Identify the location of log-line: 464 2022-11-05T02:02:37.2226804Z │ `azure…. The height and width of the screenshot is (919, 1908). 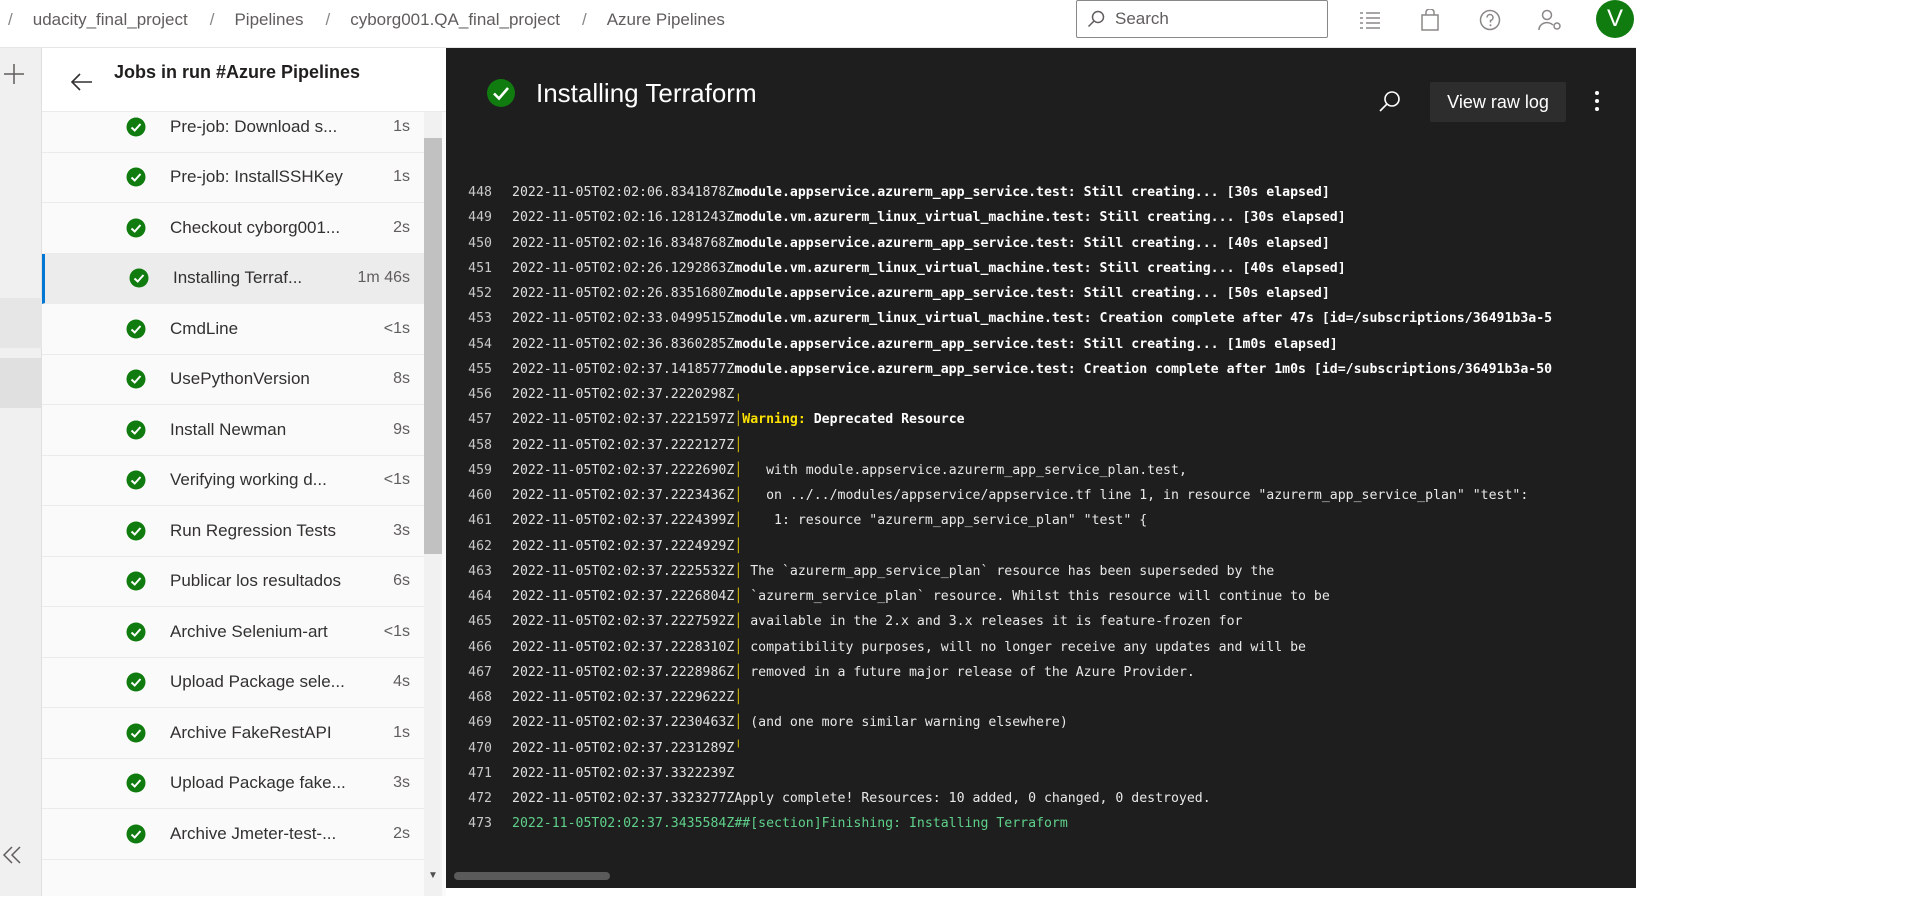
(1041, 596).